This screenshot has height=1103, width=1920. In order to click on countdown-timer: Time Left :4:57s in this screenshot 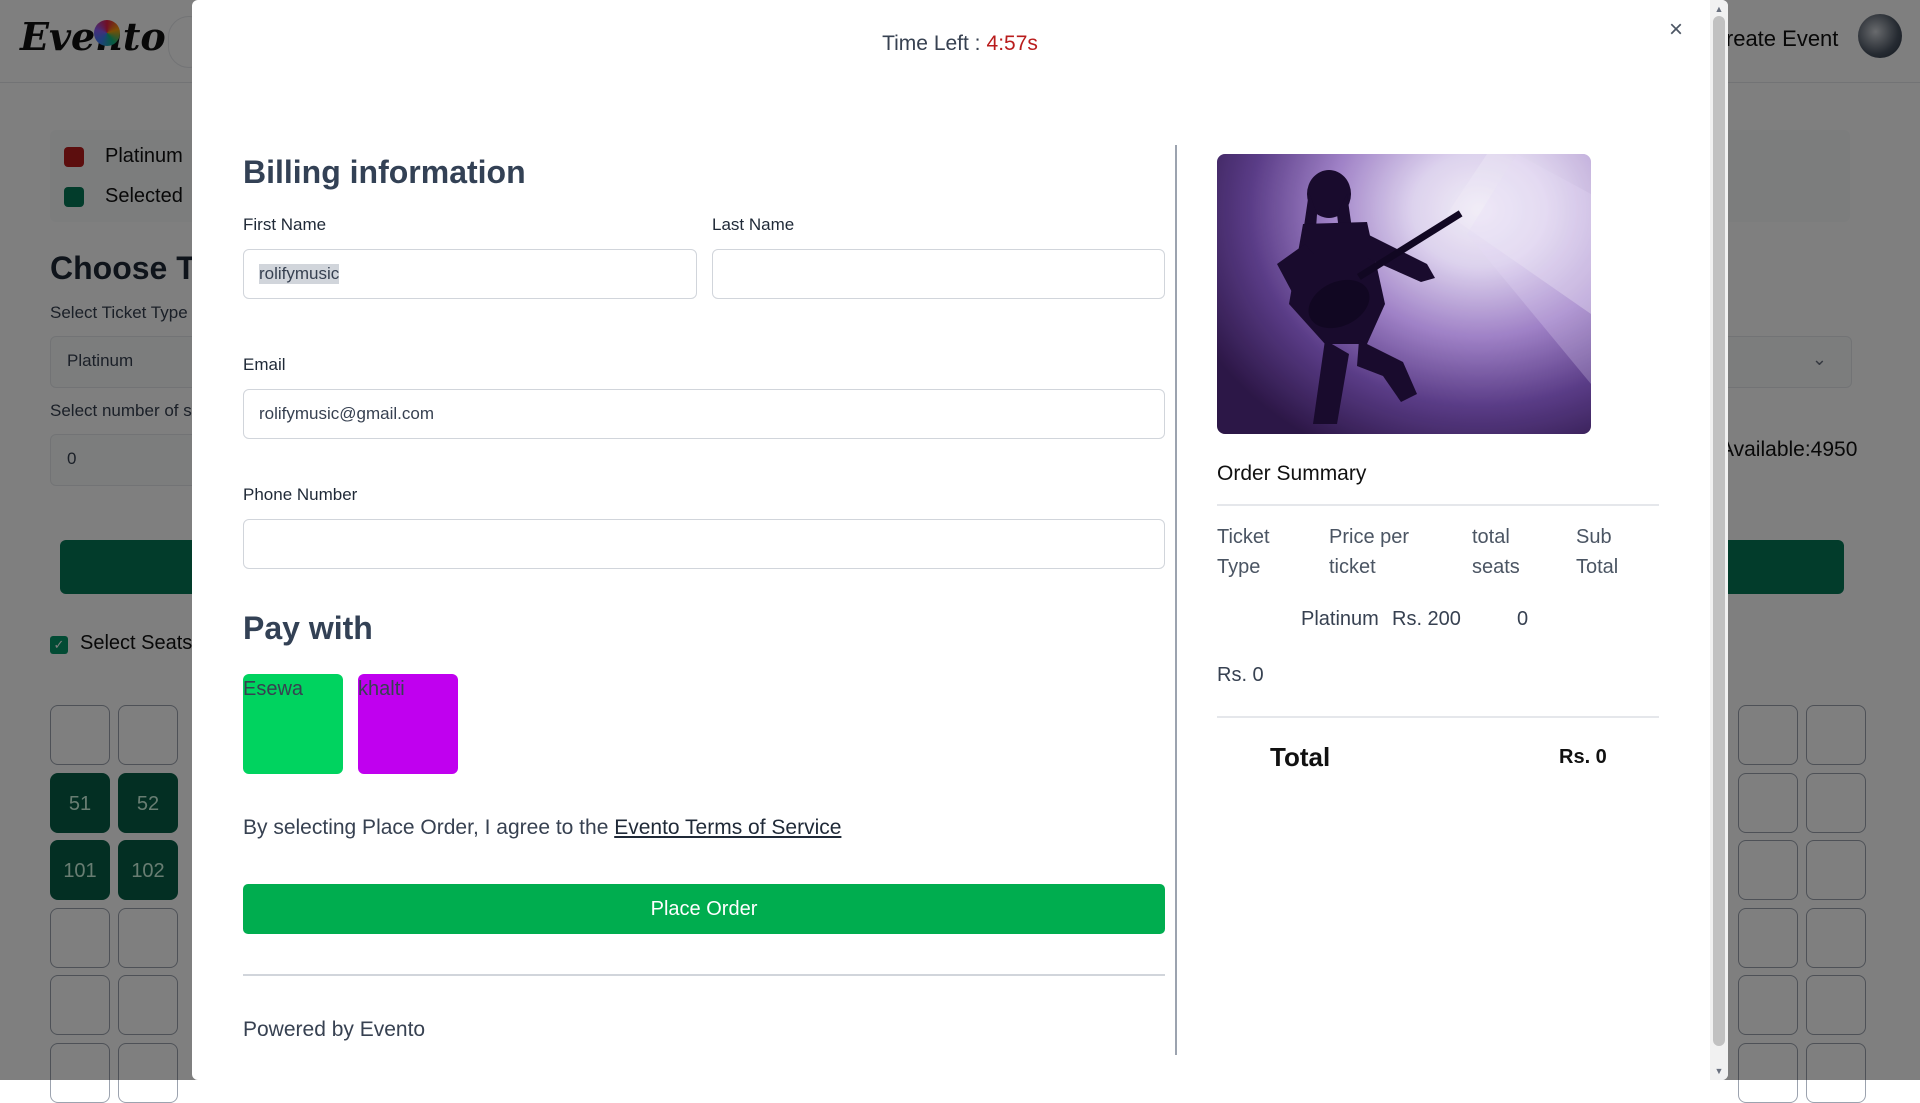, I will do `click(960, 44)`.